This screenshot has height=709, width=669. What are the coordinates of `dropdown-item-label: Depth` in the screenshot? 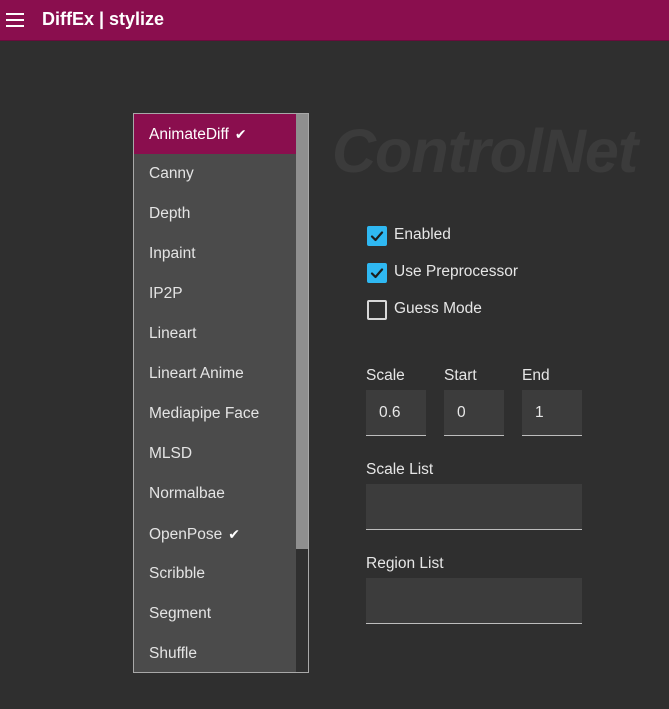 It's located at (170, 213).